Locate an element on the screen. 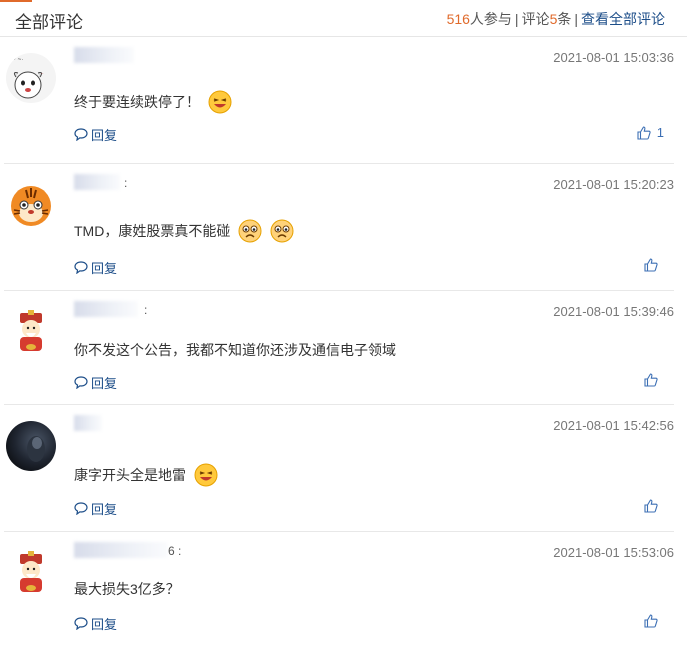 Image resolution: width=687 pixels, height=645 pixels. comment-time: 2021-08-01 15:42:56 is located at coordinates (613, 425).